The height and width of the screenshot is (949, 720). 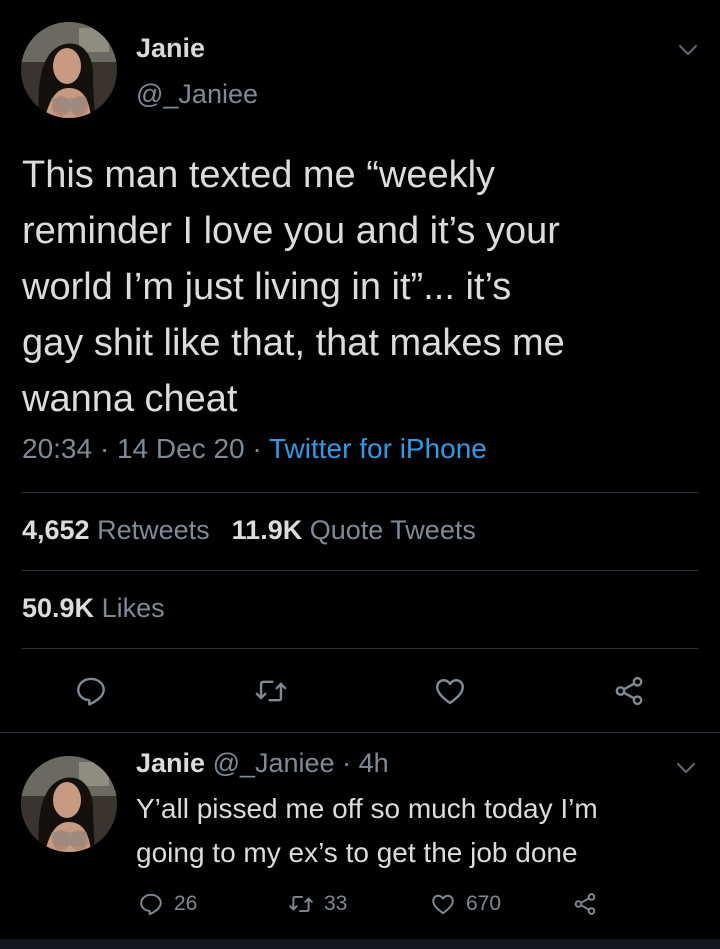 What do you see at coordinates (360, 944) in the screenshot?
I see `bottom-bar` at bounding box center [360, 944].